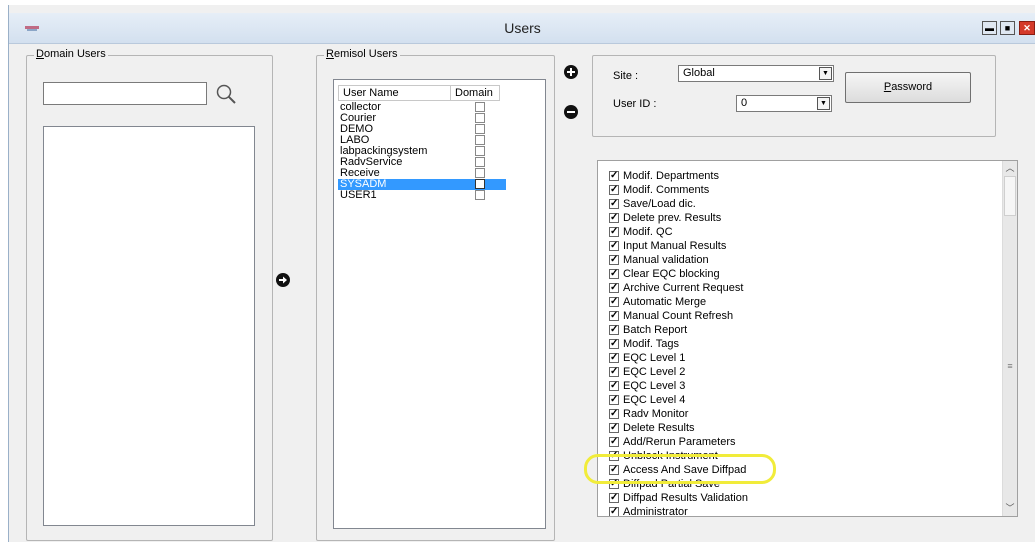 Image resolution: width=1035 pixels, height=542 pixels. Describe the element at coordinates (685, 470) in the screenshot. I see `permission-label: Access And Save Diffpad` at that location.